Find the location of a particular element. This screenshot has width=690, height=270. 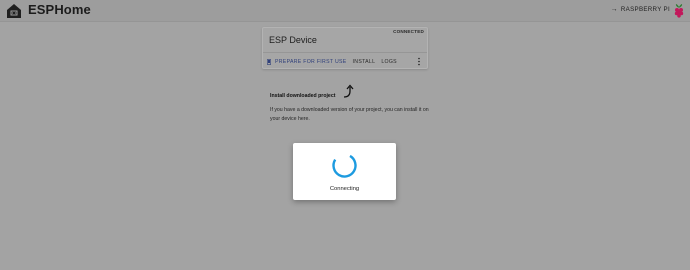

connecting-dialog: Connecting is located at coordinates (344, 171).